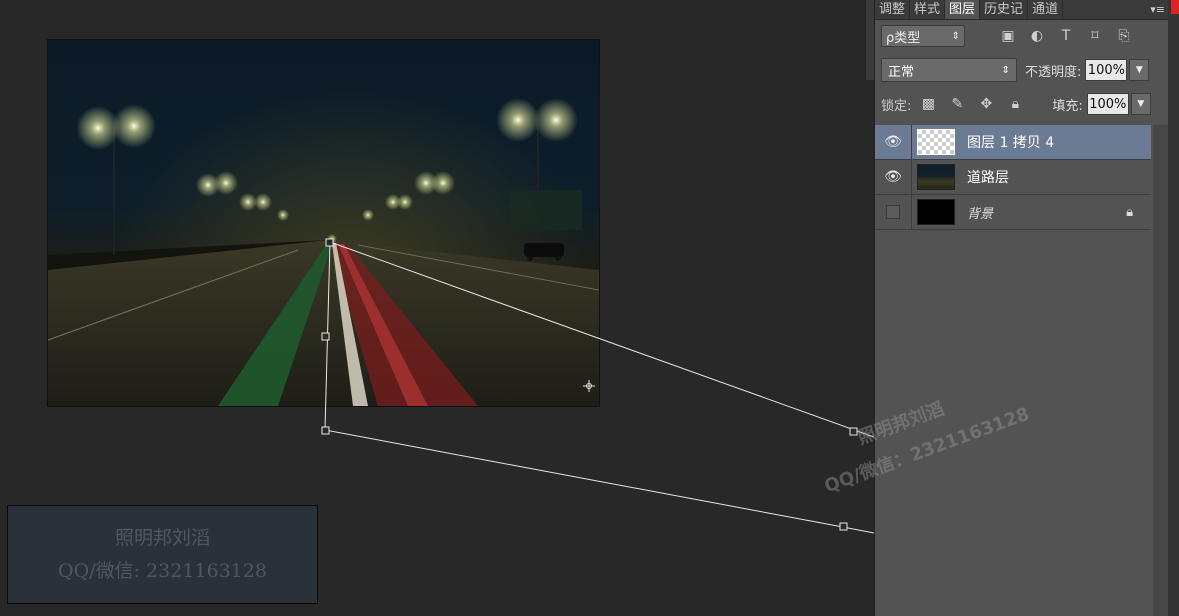  What do you see at coordinates (1124, 36) in the screenshot?
I see `smart-object-filter-icon: ⎘` at bounding box center [1124, 36].